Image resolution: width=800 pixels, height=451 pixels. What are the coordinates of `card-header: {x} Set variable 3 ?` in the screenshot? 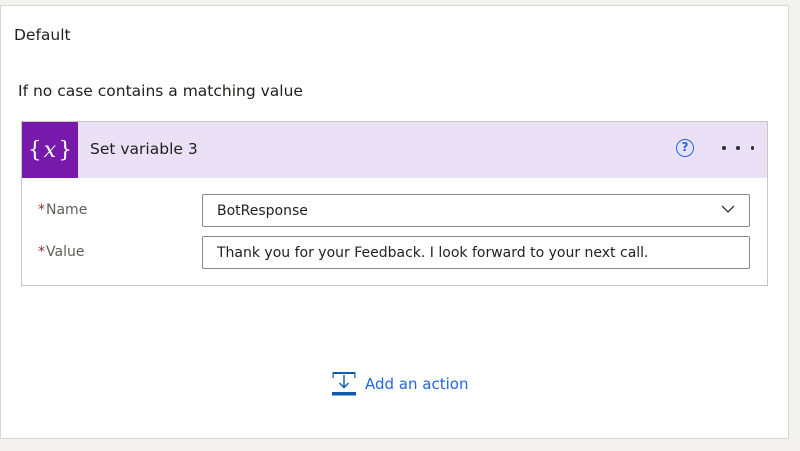 It's located at (394, 150).